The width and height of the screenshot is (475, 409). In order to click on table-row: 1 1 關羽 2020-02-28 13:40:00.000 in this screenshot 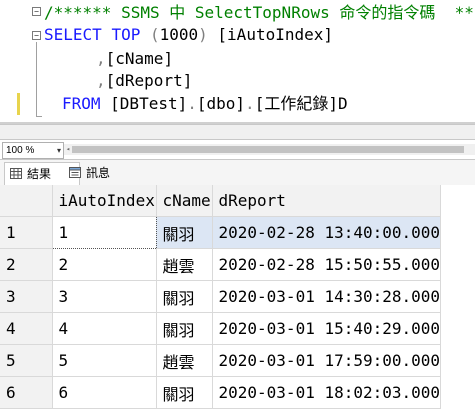, I will do `click(221, 232)`.